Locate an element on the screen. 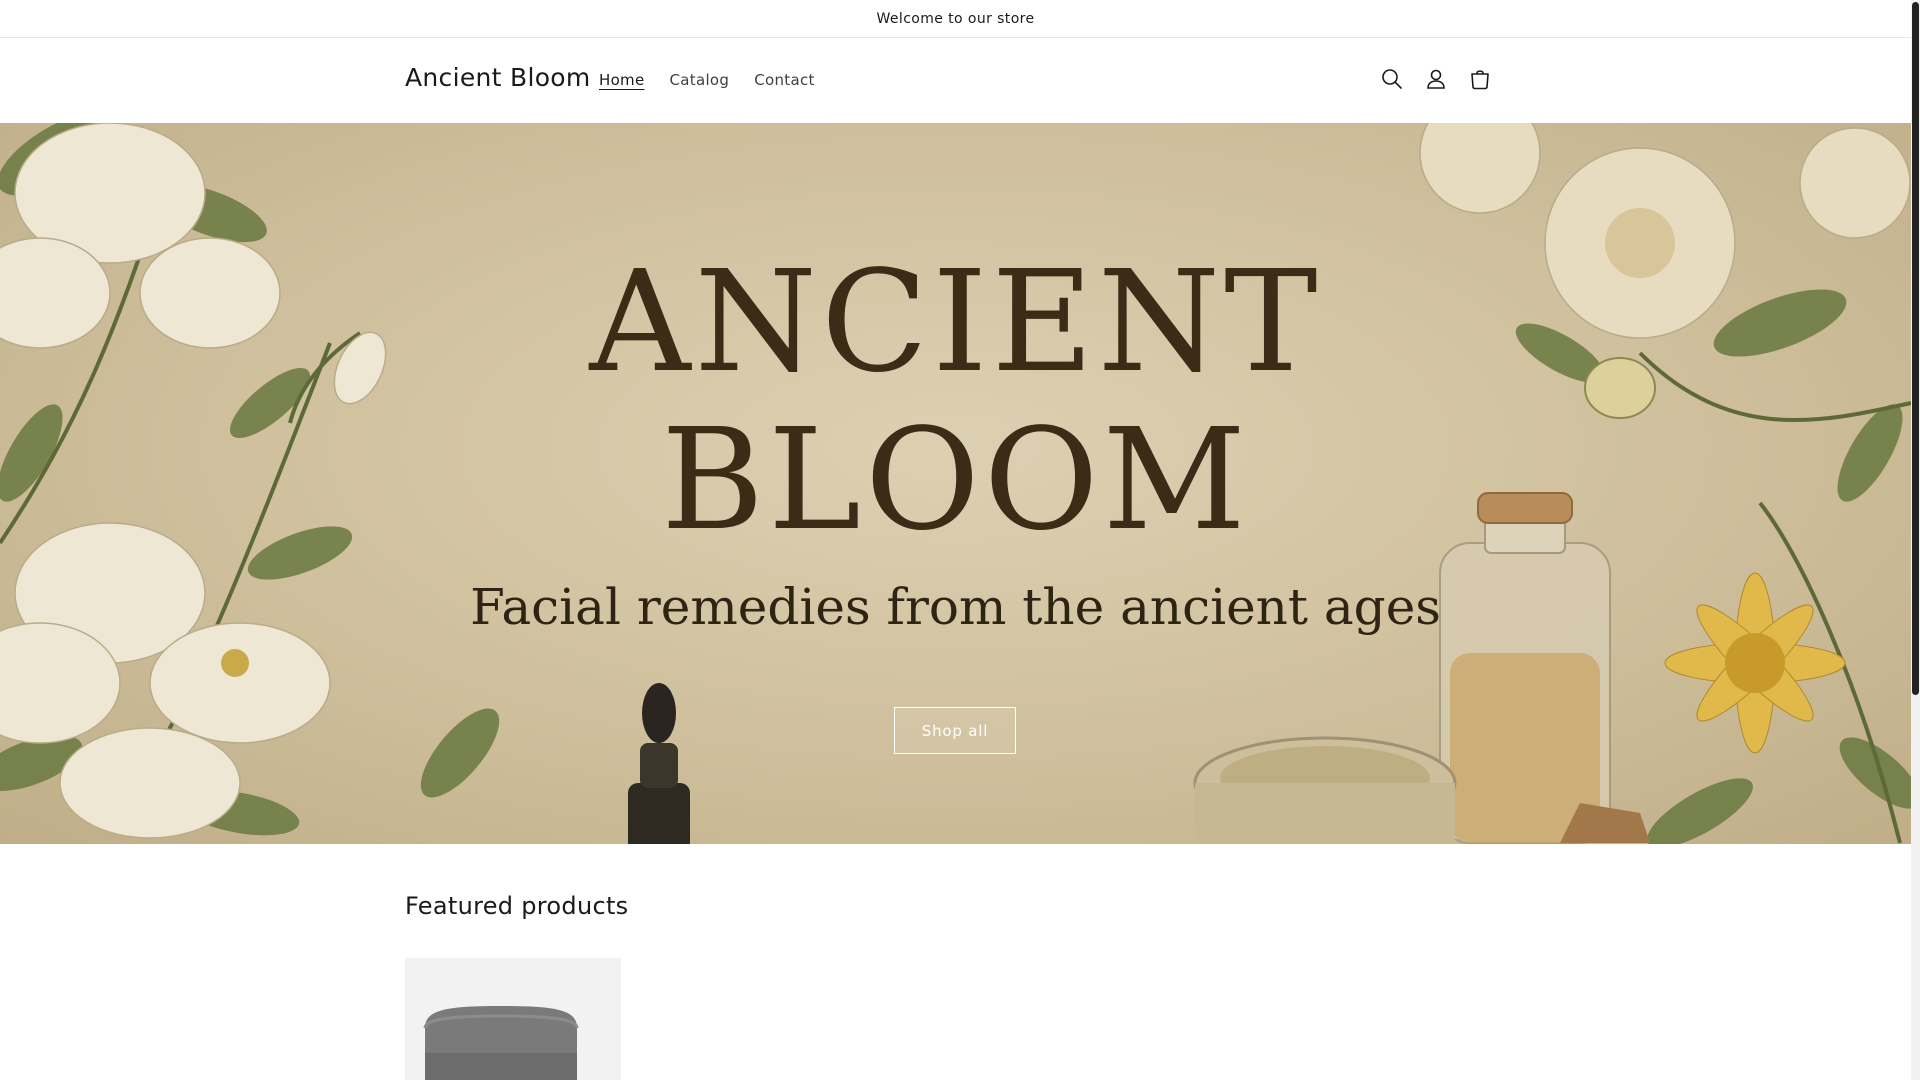 The image size is (1920, 1080). product-card is located at coordinates (513, 1019).